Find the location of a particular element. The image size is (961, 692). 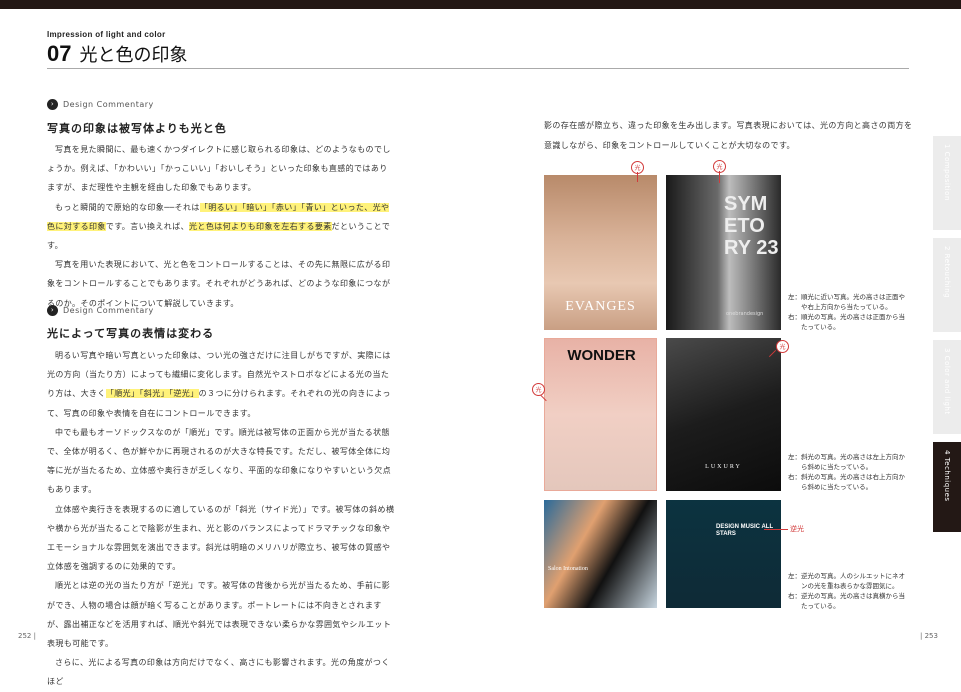

design-commentary-label-1: › Design Commentary is located at coordinates (100, 104).